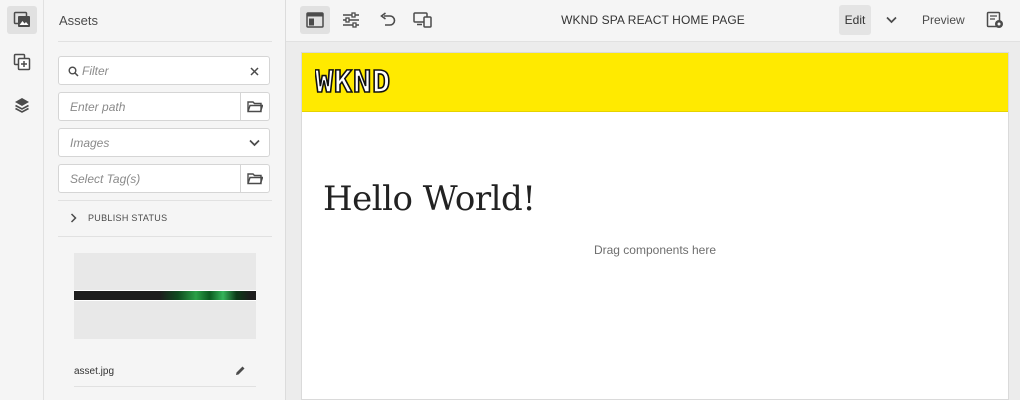 The height and width of the screenshot is (400, 1020). I want to click on chevron-right-icon, so click(73, 218).